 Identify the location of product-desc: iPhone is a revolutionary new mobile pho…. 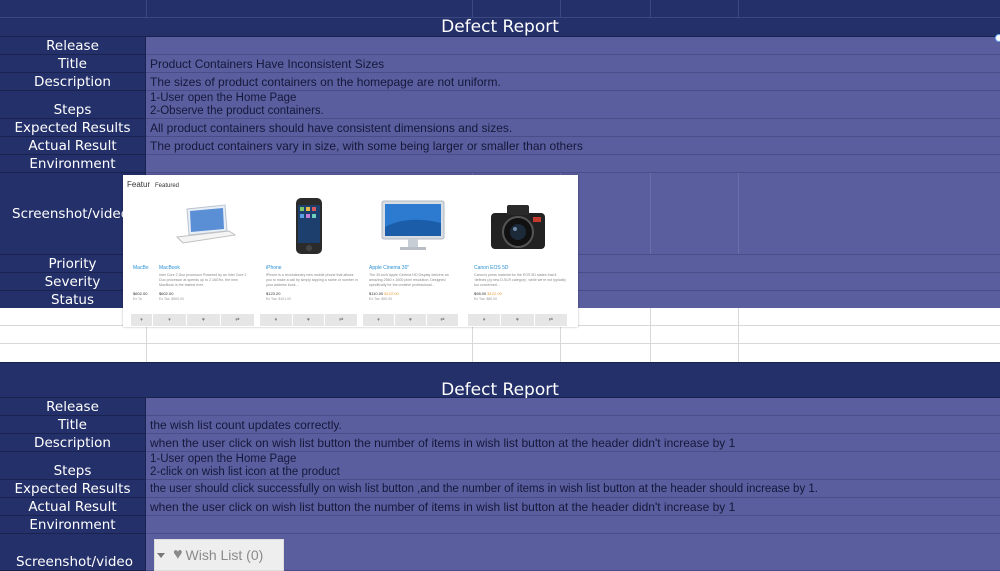
(312, 280).